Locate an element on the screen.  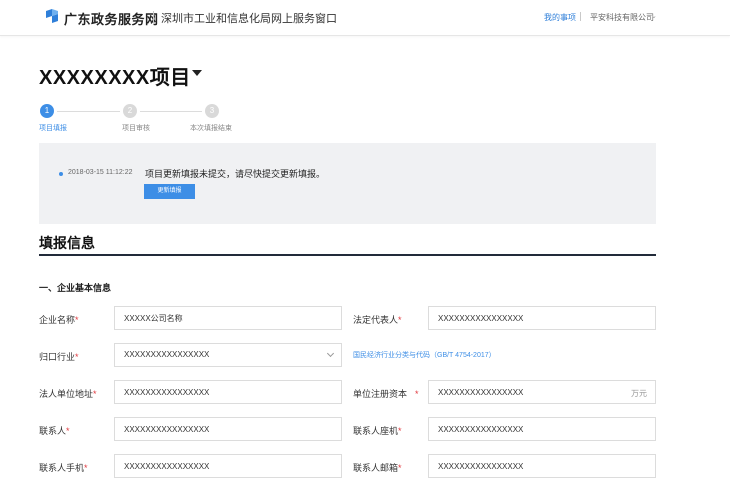
capital-unit: 万元 is located at coordinates (639, 393).